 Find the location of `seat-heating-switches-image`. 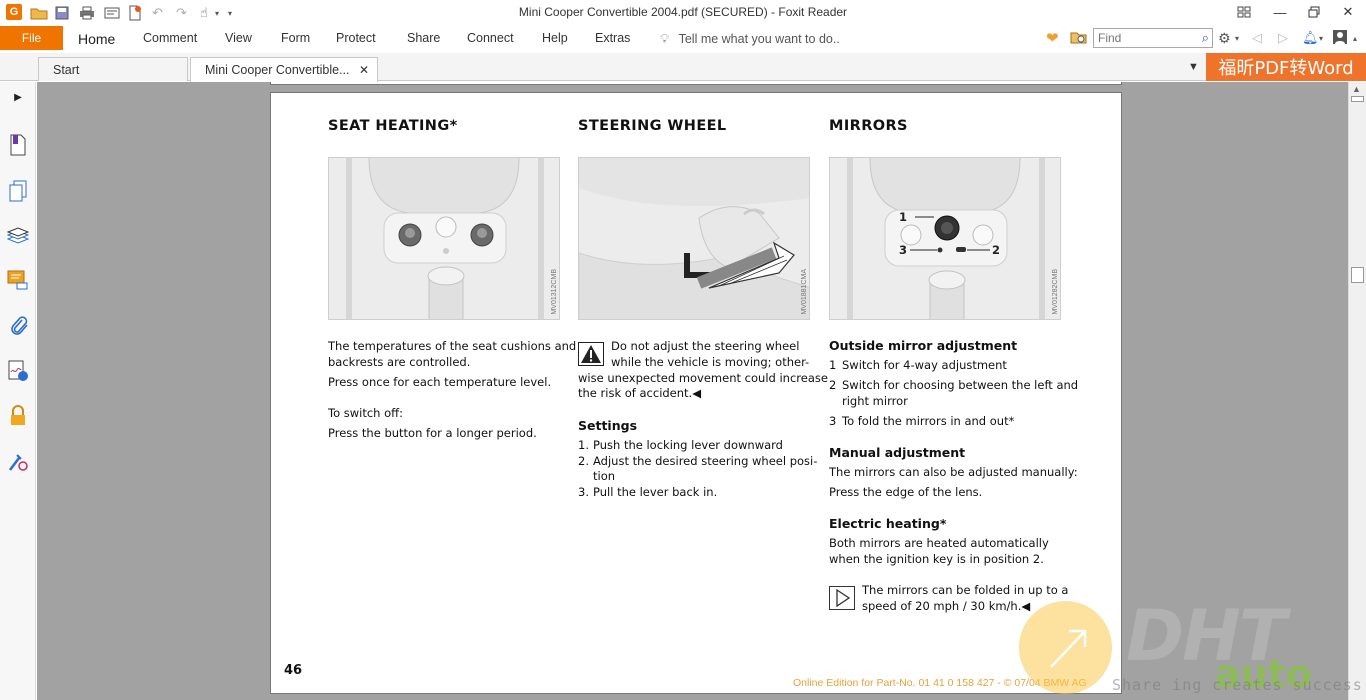

seat-heating-switches-image is located at coordinates (444, 238).